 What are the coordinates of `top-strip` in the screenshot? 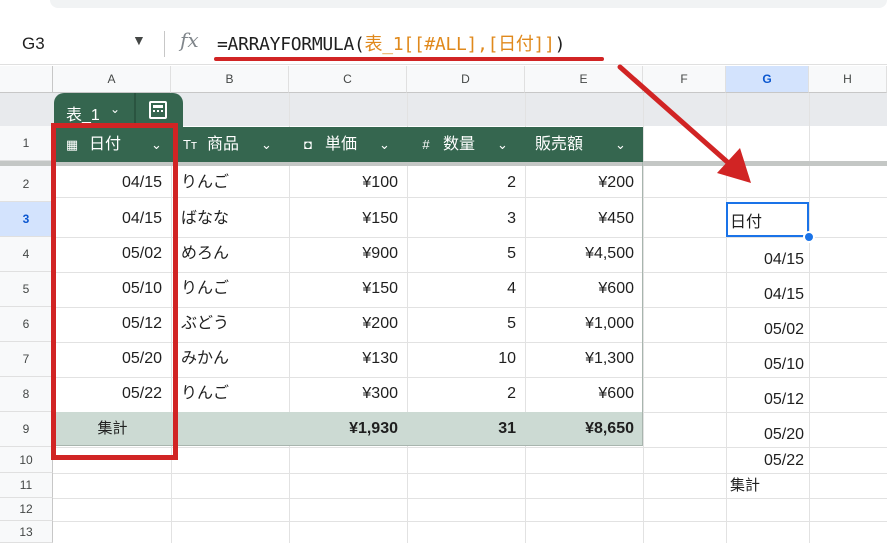 It's located at (443, 11).